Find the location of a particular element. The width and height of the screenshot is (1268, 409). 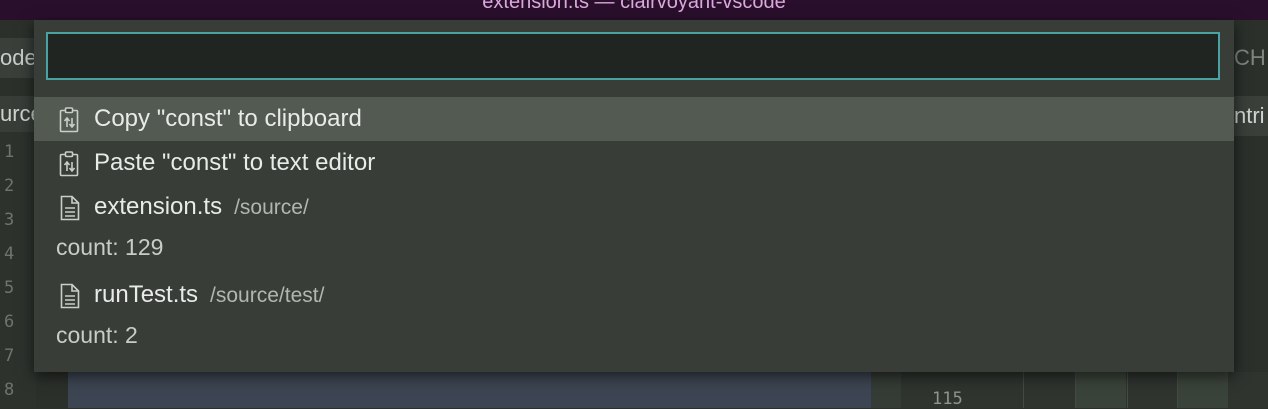

quick-pick-item-label: Paste "const" to text editor is located at coordinates (235, 162).